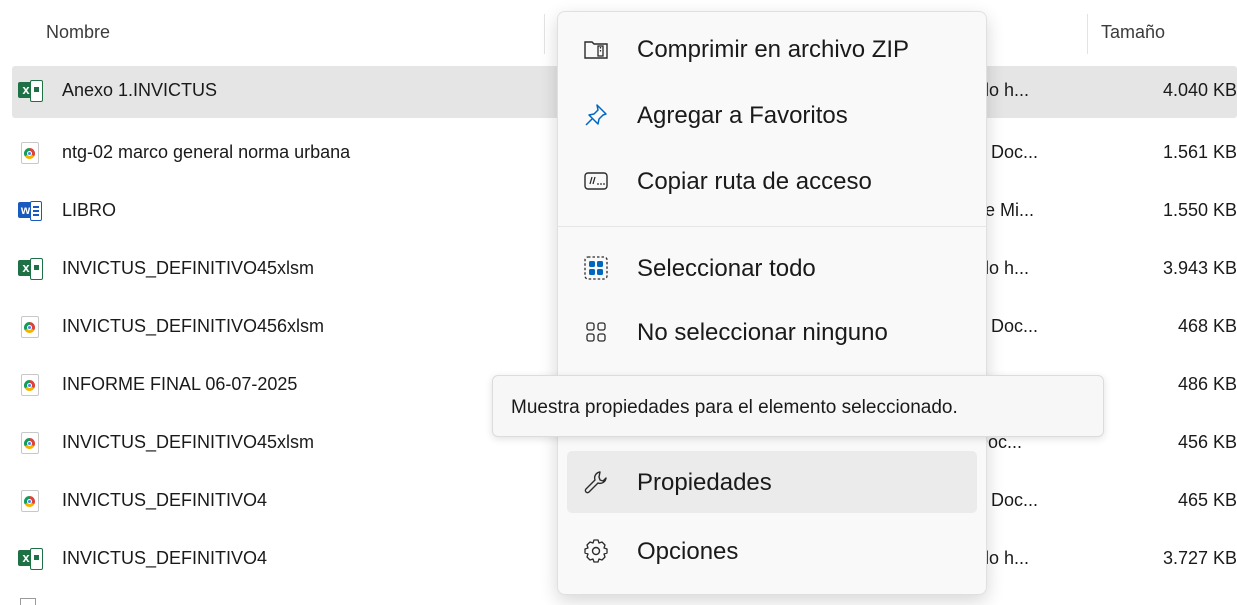 This screenshot has height=605, width=1237. I want to click on menu-item-copy-path: Copiar ruta de acceso, so click(772, 181).